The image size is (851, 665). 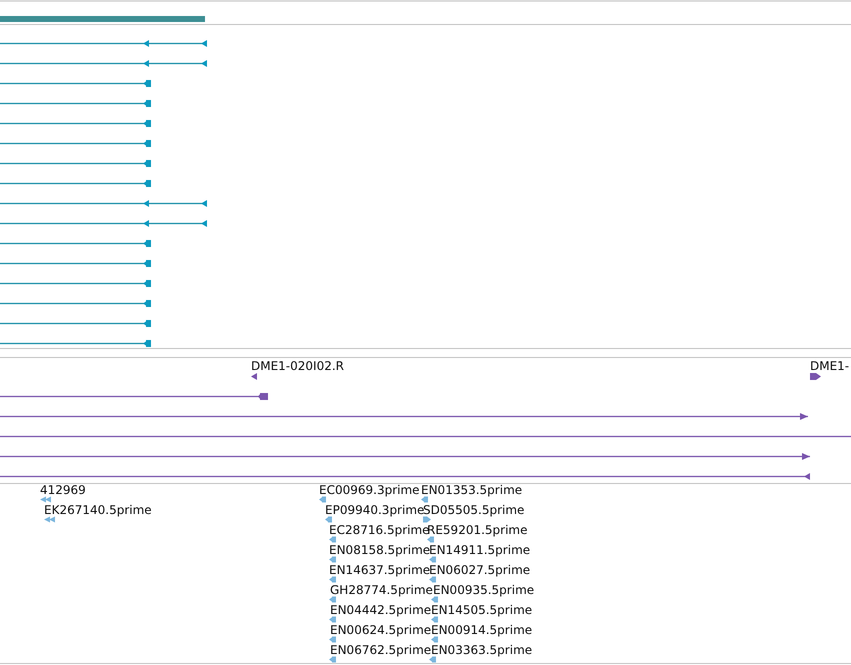 What do you see at coordinates (477, 530) in the screenshot?
I see `feature-label: RE59201.5prime` at bounding box center [477, 530].